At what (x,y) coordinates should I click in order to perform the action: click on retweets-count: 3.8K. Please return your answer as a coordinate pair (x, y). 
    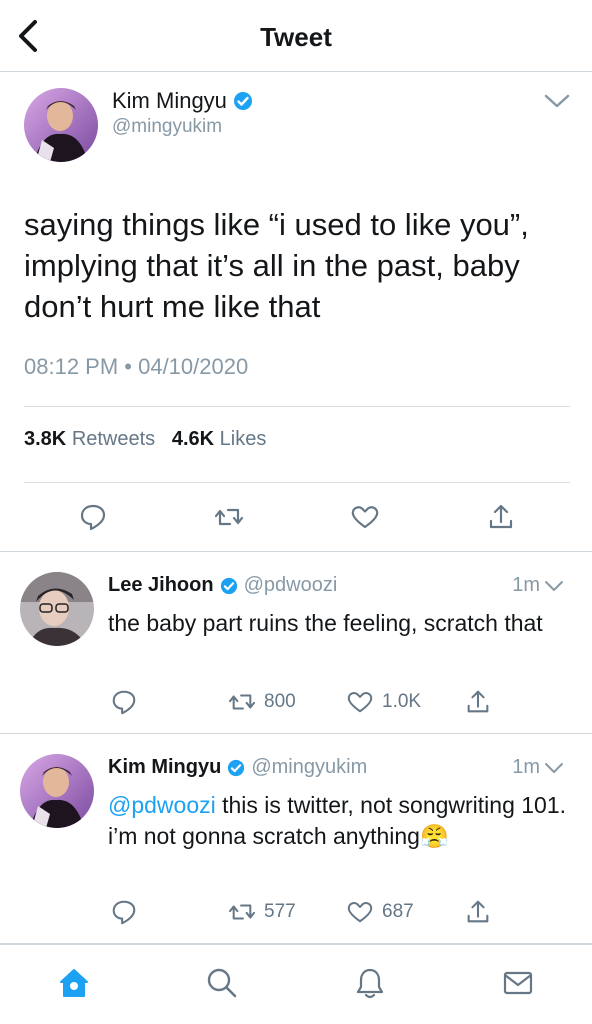
    Looking at the image, I should click on (45, 439).